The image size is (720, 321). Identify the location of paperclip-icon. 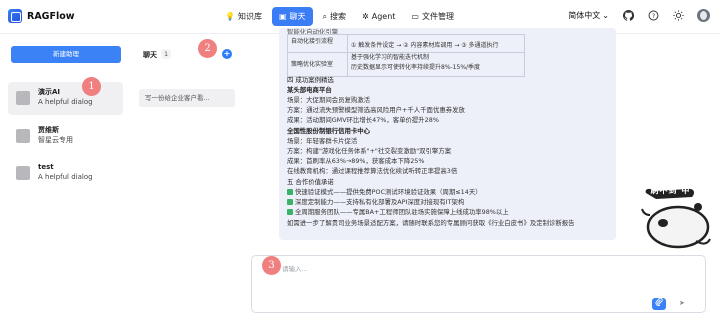
(659, 301).